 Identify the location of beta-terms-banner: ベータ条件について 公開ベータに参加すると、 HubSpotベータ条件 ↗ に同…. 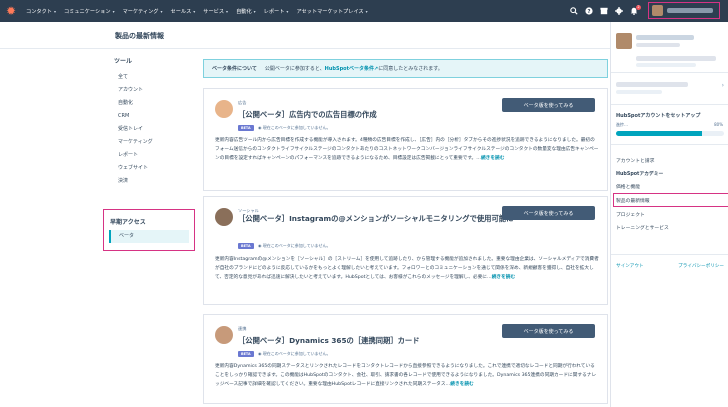
(405, 68).